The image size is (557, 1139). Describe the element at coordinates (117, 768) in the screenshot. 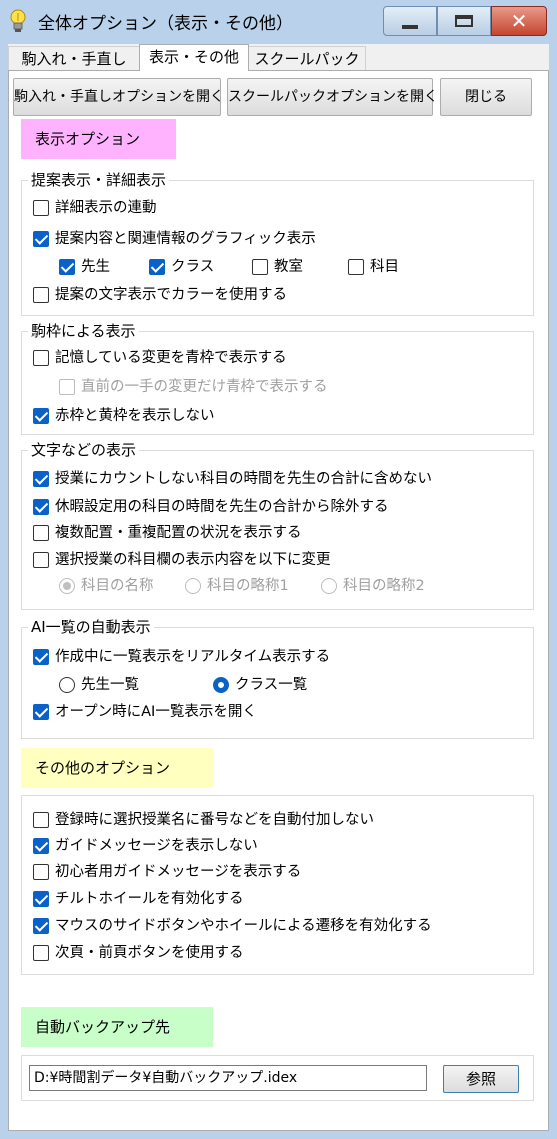

I see `other-options-label: その他のオプション` at that location.